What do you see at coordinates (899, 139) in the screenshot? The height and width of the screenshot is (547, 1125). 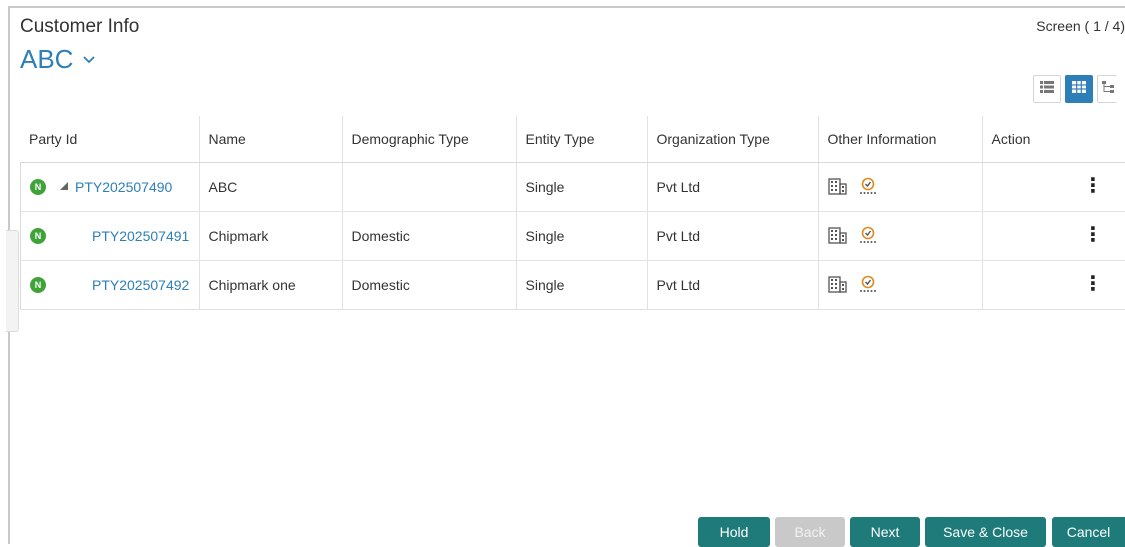 I see `column-header-other-information: Other Information` at bounding box center [899, 139].